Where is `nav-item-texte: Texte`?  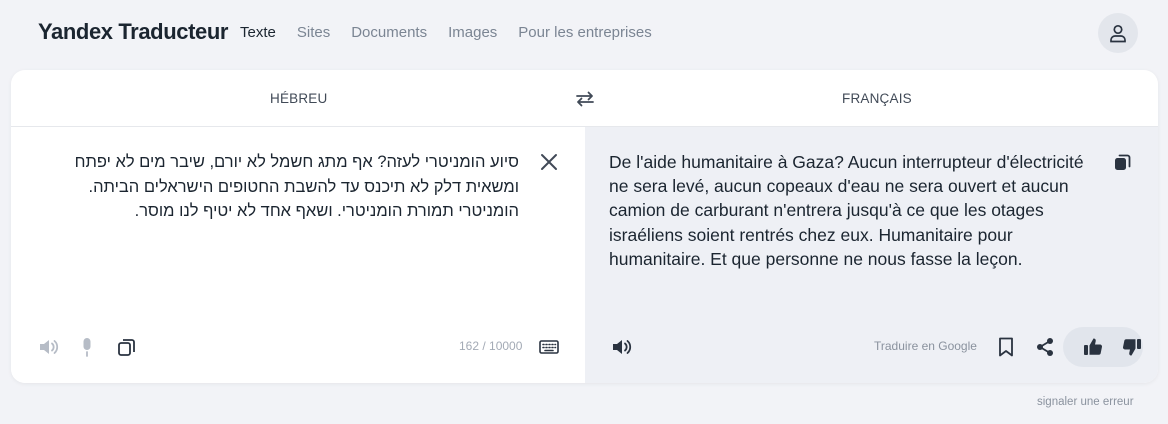
nav-item-texte: Texte is located at coordinates (258, 32).